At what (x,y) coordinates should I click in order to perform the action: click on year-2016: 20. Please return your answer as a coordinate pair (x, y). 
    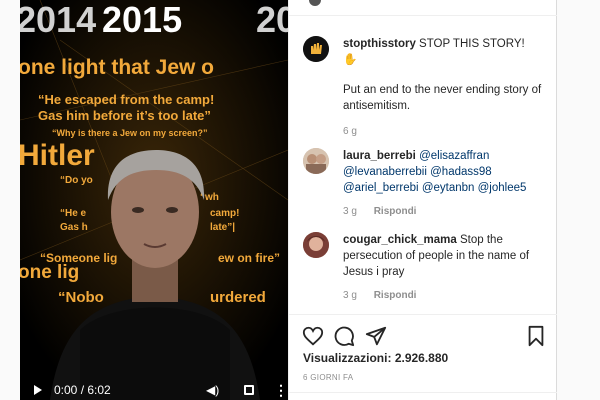
    Looking at the image, I should click on (272, 20).